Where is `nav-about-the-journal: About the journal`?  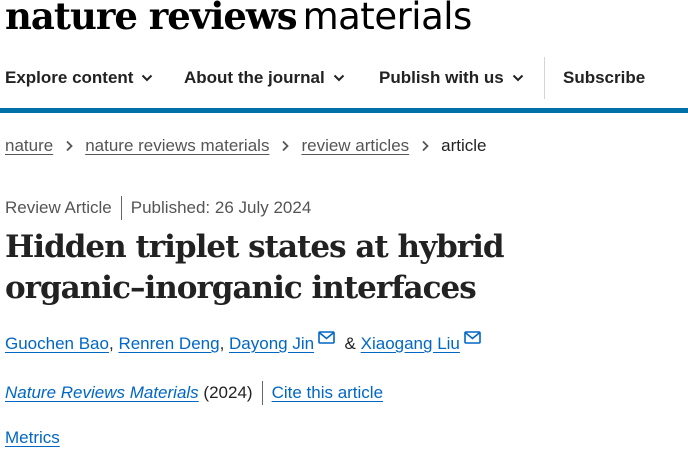 nav-about-the-journal: About the journal is located at coordinates (264, 78).